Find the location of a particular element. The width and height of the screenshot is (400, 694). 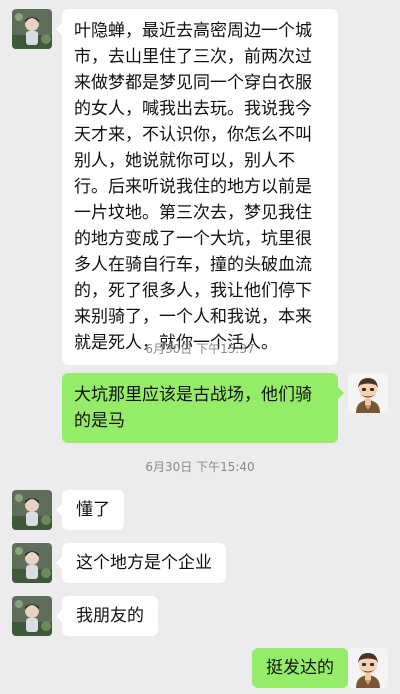

message-bubble-outgoing: 大坑那里应该是古战场，他们骑的是马 is located at coordinates (203, 408).